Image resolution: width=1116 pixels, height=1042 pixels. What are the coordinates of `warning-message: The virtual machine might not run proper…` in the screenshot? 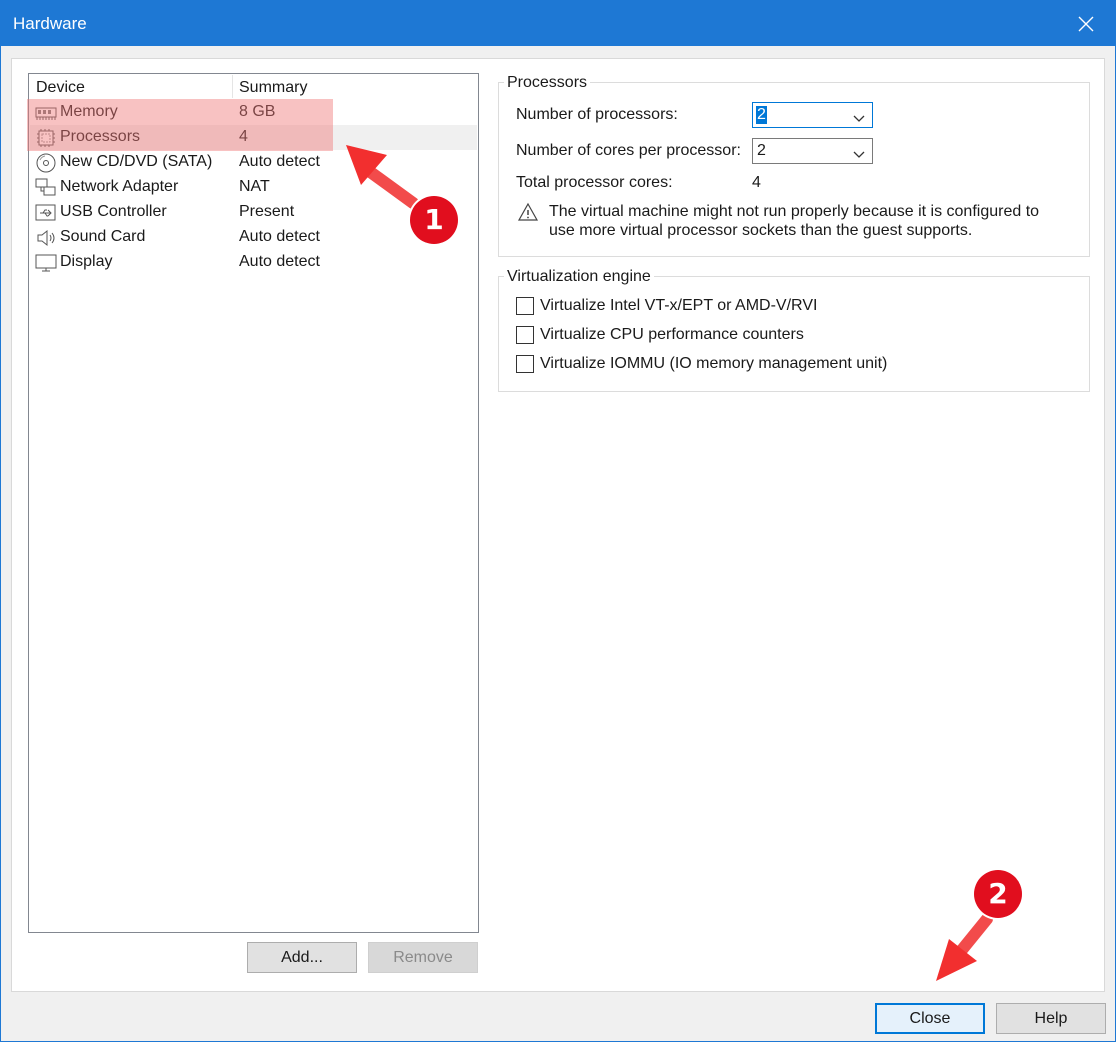 It's located at (794, 221).